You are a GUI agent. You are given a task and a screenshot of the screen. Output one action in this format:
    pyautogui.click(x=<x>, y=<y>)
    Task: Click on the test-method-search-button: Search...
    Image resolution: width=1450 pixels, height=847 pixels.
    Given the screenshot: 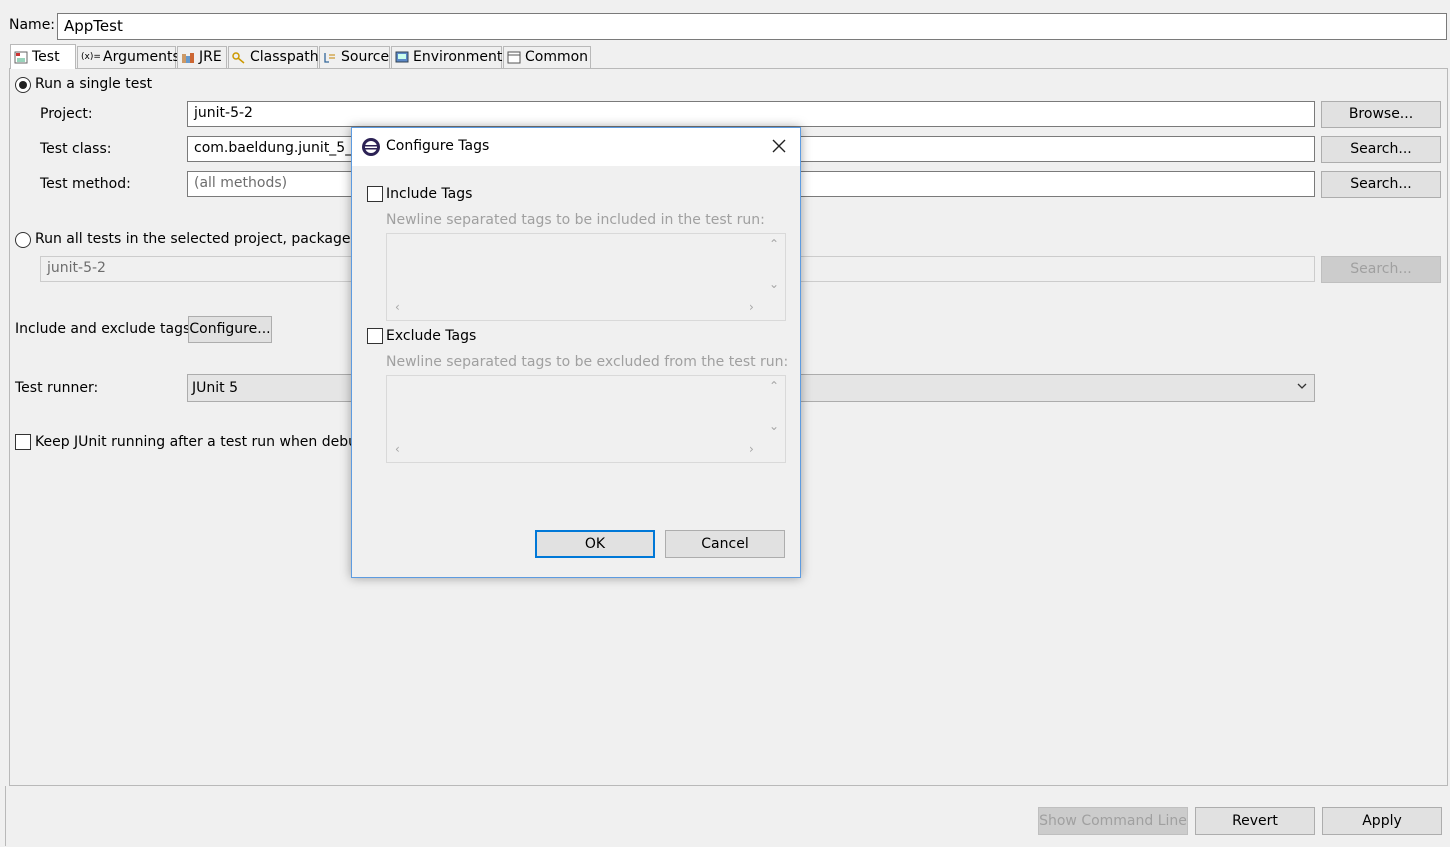 What is the action you would take?
    pyautogui.click(x=1381, y=184)
    